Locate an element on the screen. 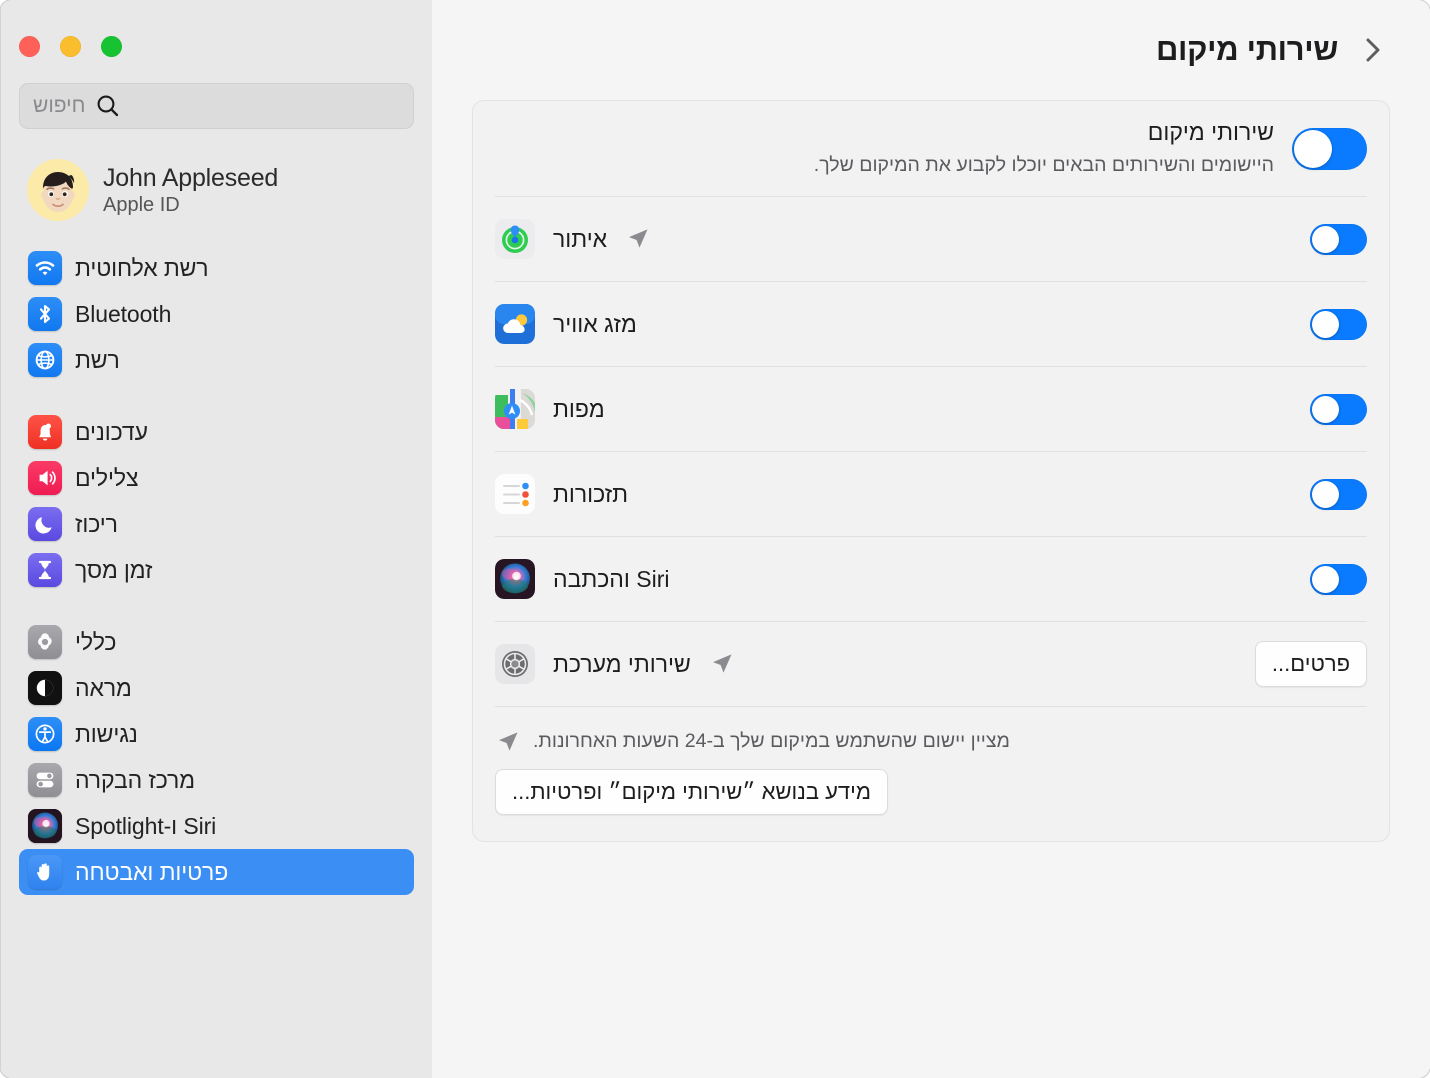  sidebar-item-privacy-security: פרטיות ואבטחה is located at coordinates (216, 872).